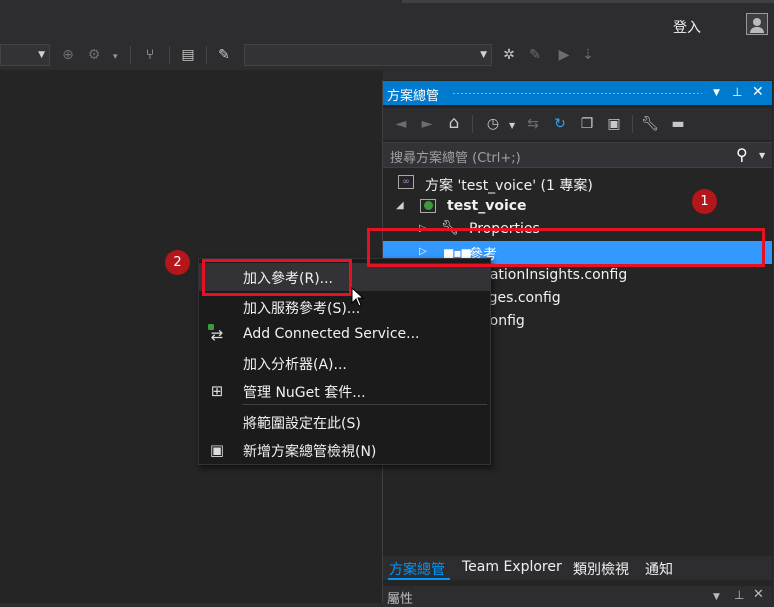 The image size is (774, 607). I want to click on web-project-icon, so click(428, 206).